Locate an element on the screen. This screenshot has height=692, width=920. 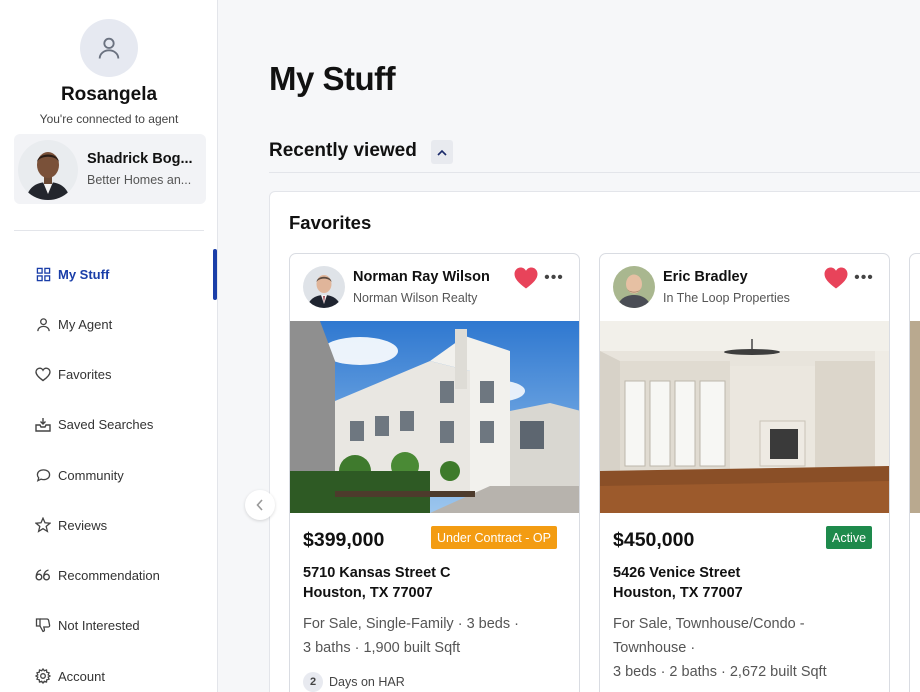
quote-icon is located at coordinates (43, 575).